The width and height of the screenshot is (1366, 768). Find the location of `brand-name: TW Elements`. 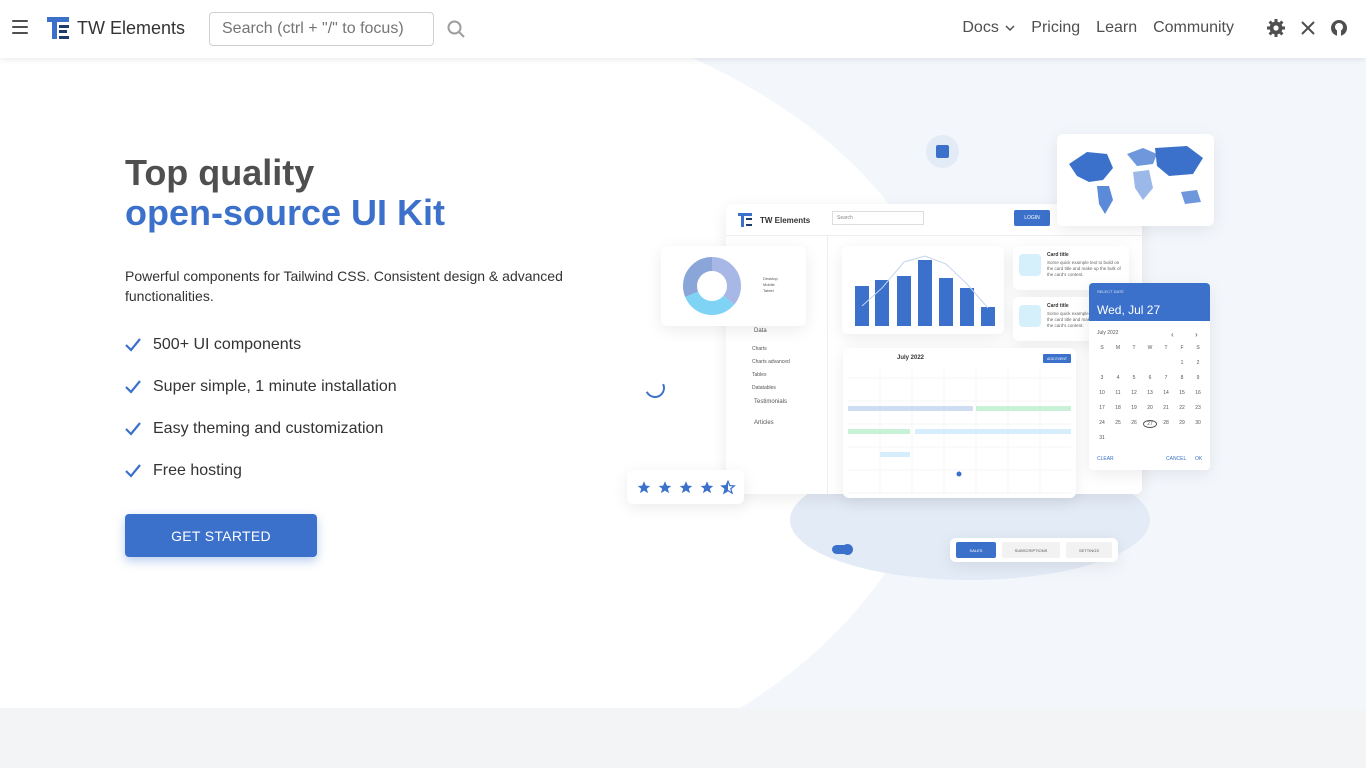

brand-name: TW Elements is located at coordinates (131, 27).